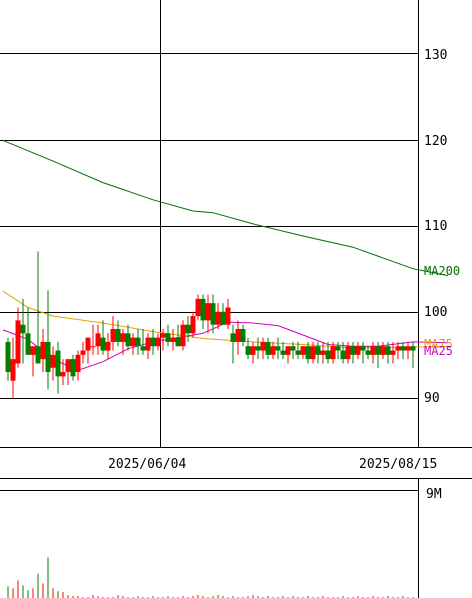 Image resolution: width=472 pixels, height=598 pixels. Describe the element at coordinates (432, 398) in the screenshot. I see `y-tick-90: 90` at that location.